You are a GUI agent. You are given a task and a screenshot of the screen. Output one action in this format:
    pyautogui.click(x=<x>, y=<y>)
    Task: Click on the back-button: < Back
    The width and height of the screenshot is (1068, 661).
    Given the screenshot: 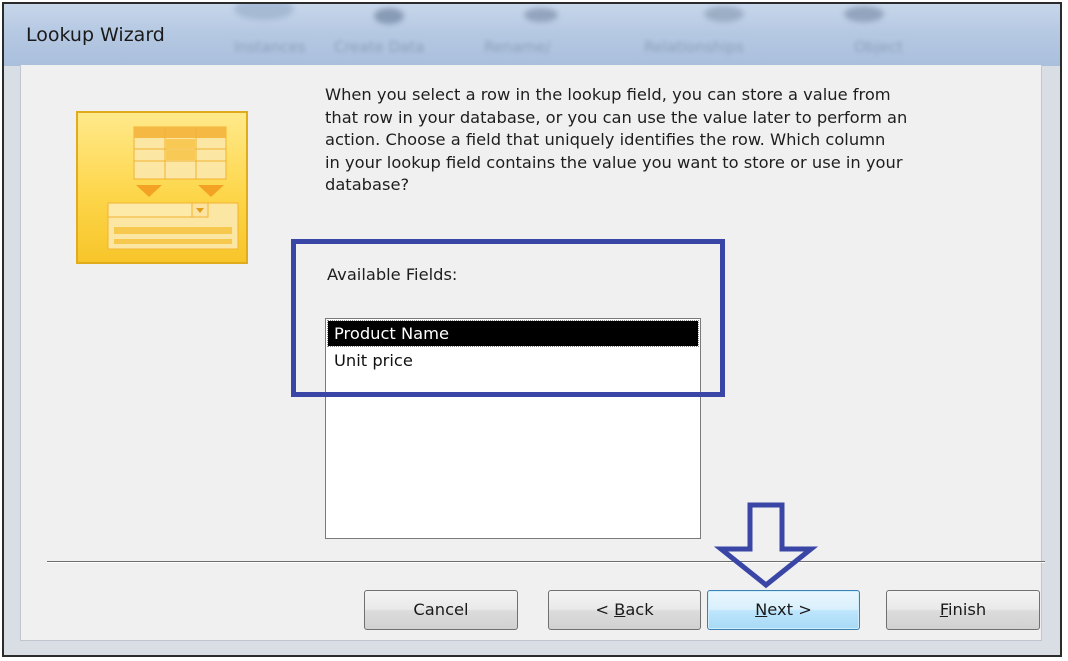 What is the action you would take?
    pyautogui.click(x=624, y=610)
    